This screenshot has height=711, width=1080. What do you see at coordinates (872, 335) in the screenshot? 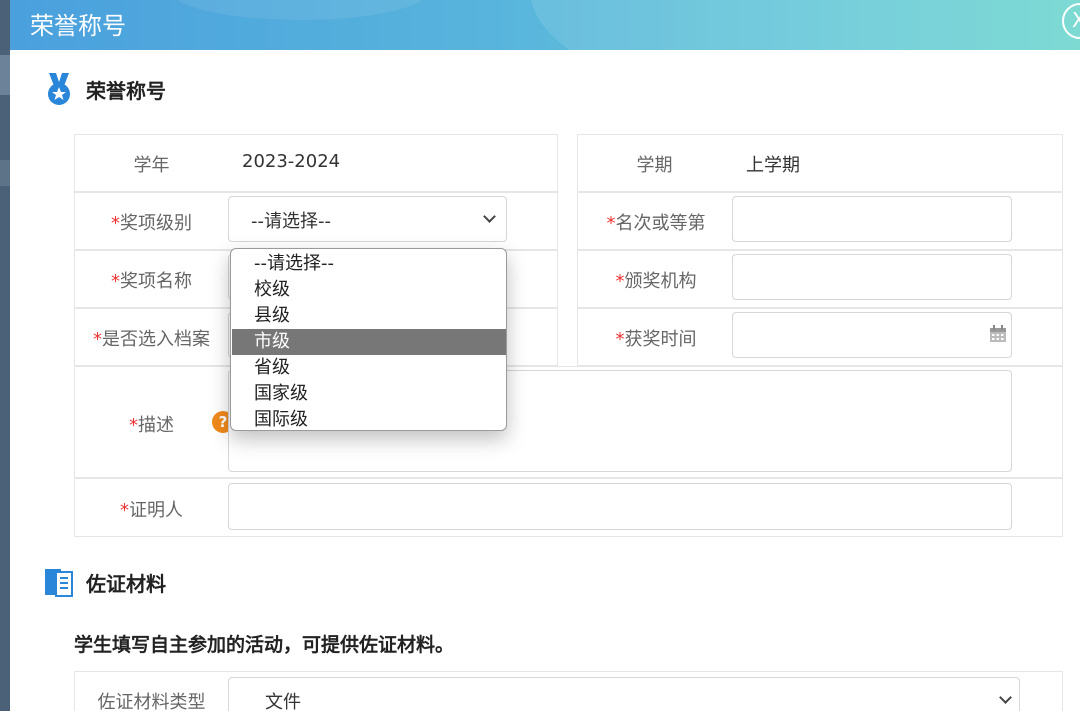
I see `award-time-input` at bounding box center [872, 335].